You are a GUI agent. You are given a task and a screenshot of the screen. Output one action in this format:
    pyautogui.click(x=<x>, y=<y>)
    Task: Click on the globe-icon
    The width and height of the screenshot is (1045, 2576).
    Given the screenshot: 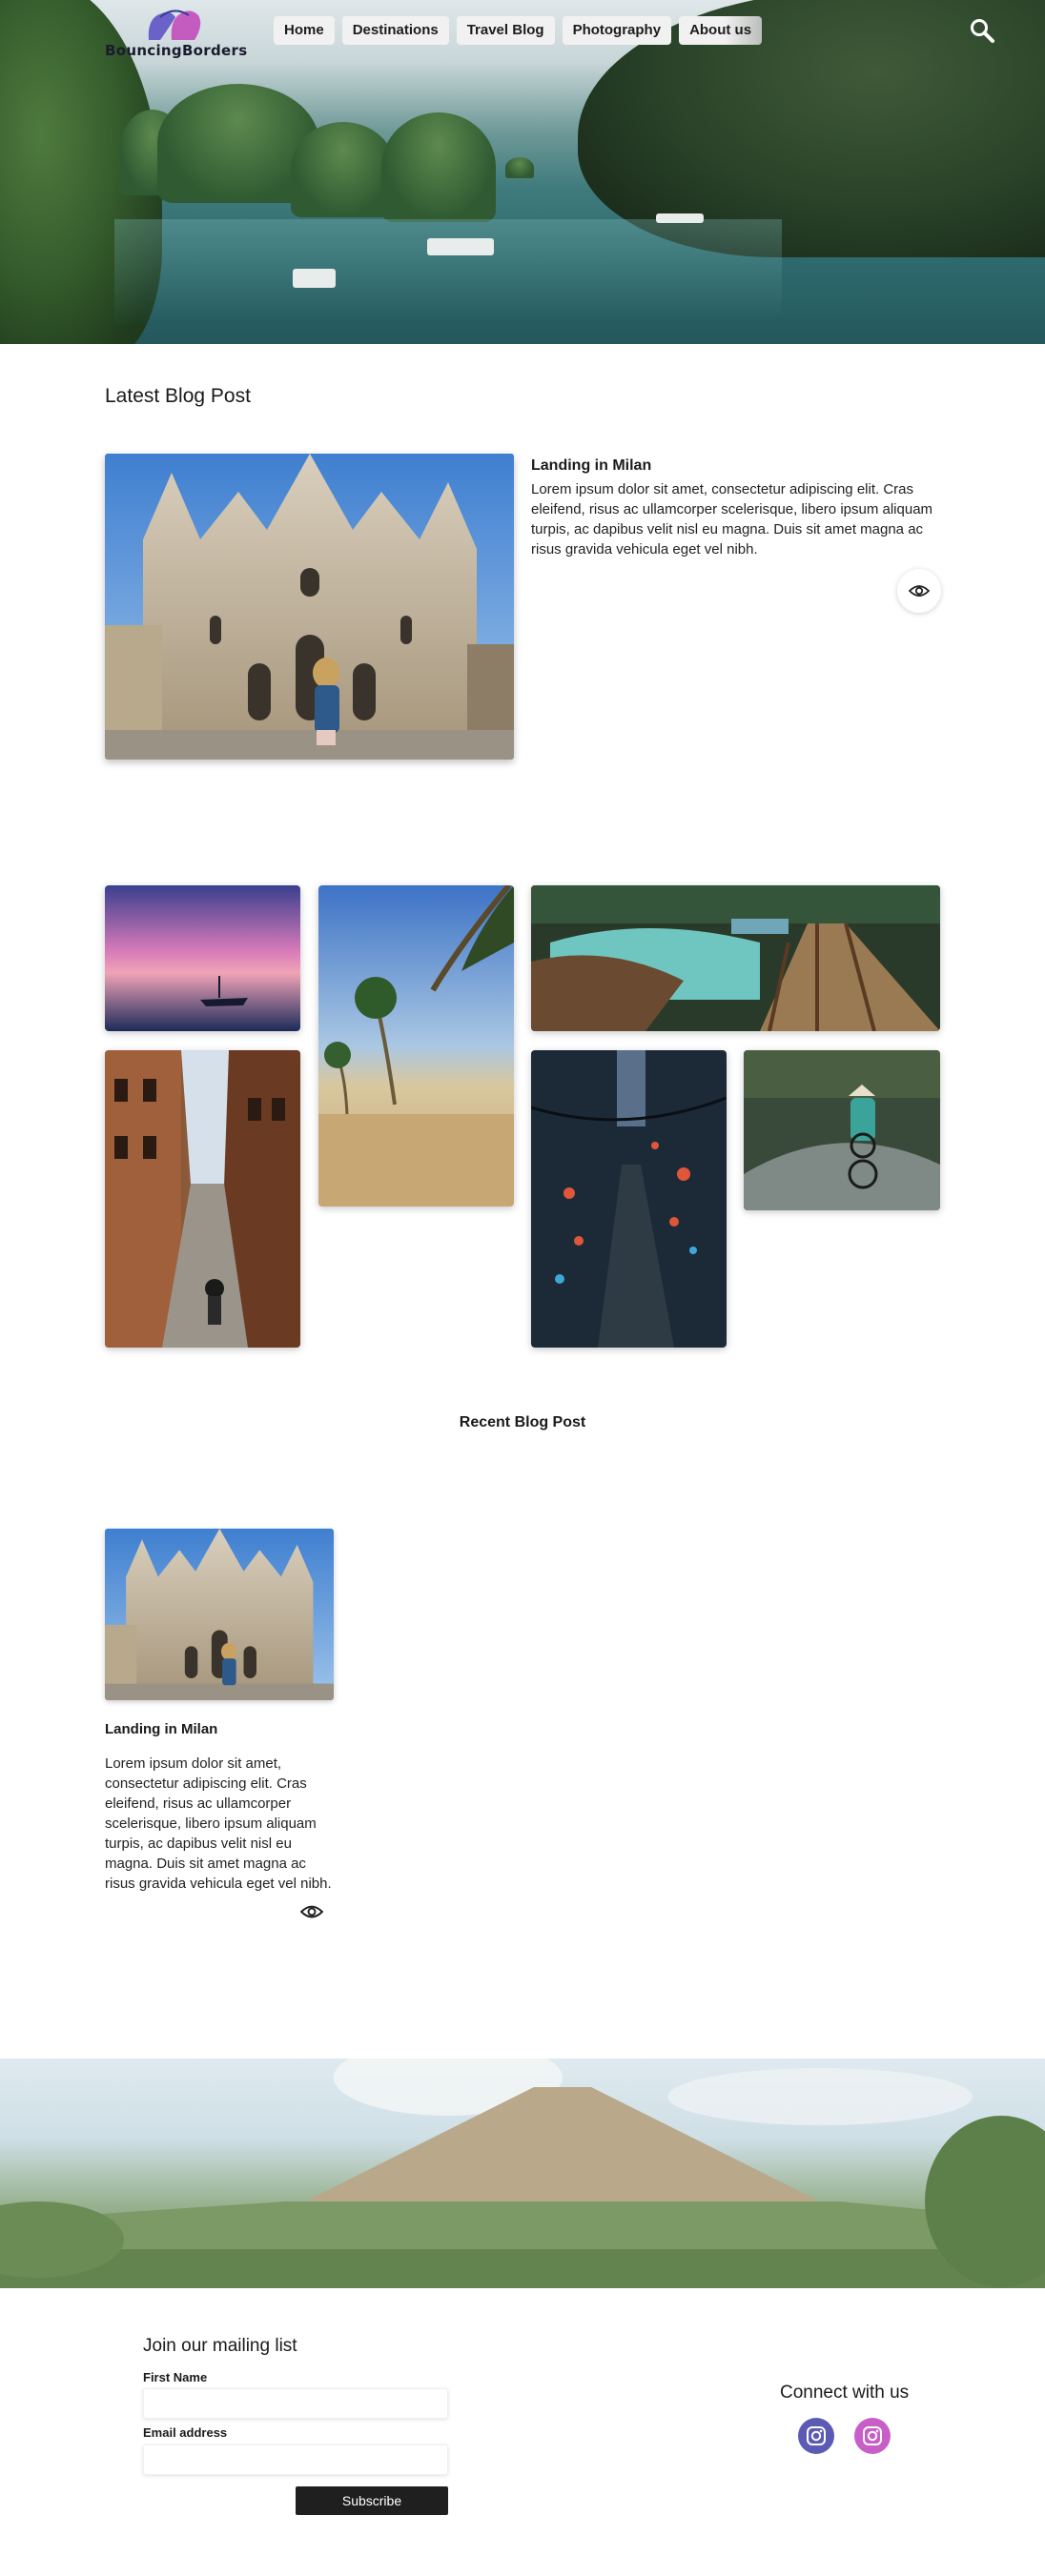 What is the action you would take?
    pyautogui.click(x=174, y=25)
    